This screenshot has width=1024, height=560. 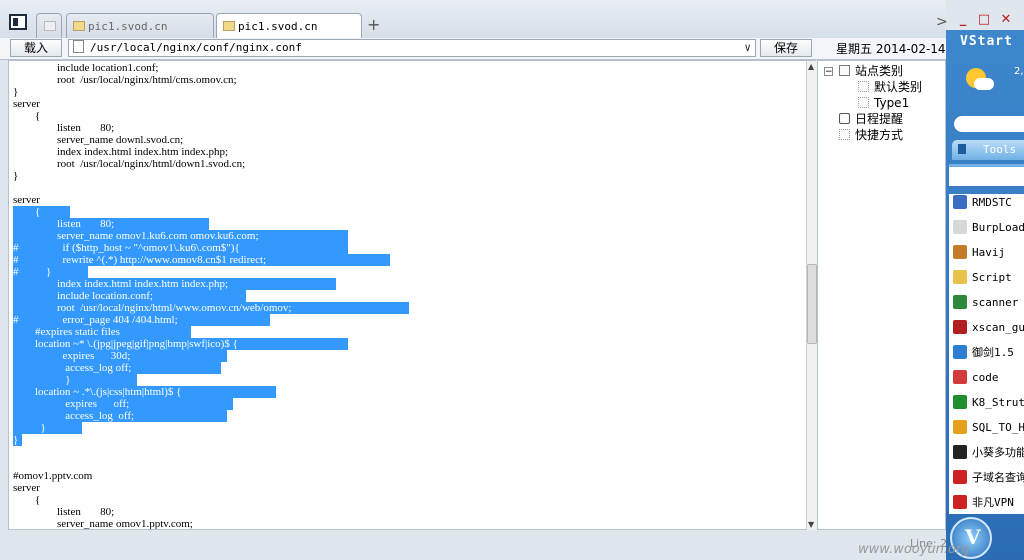 I want to click on tool-item-label: K8_Struts, so click(x=998, y=402).